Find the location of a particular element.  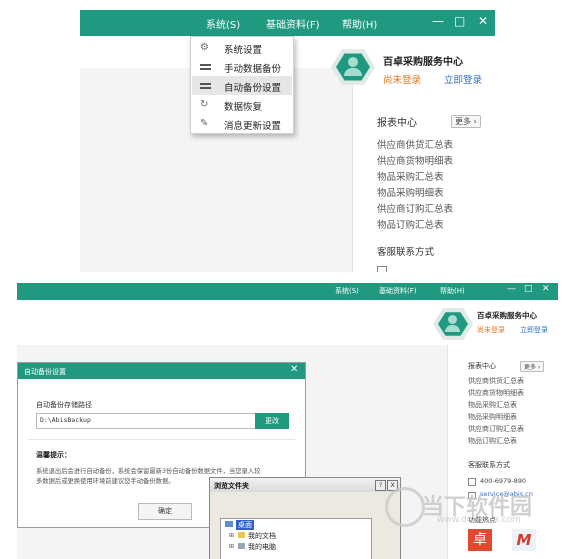

browse-title: 浏览文件夹 is located at coordinates (231, 486).